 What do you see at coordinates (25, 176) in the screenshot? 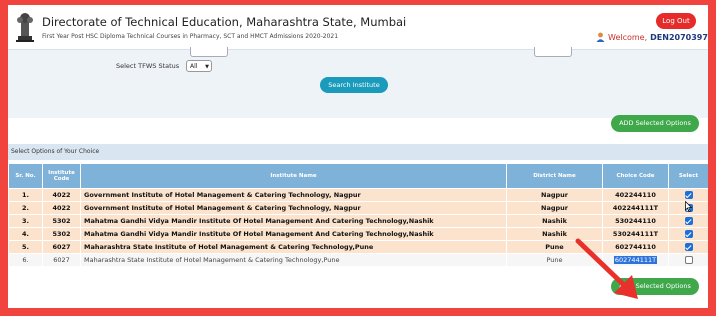
I see `column-header: Sr. No.` at bounding box center [25, 176].